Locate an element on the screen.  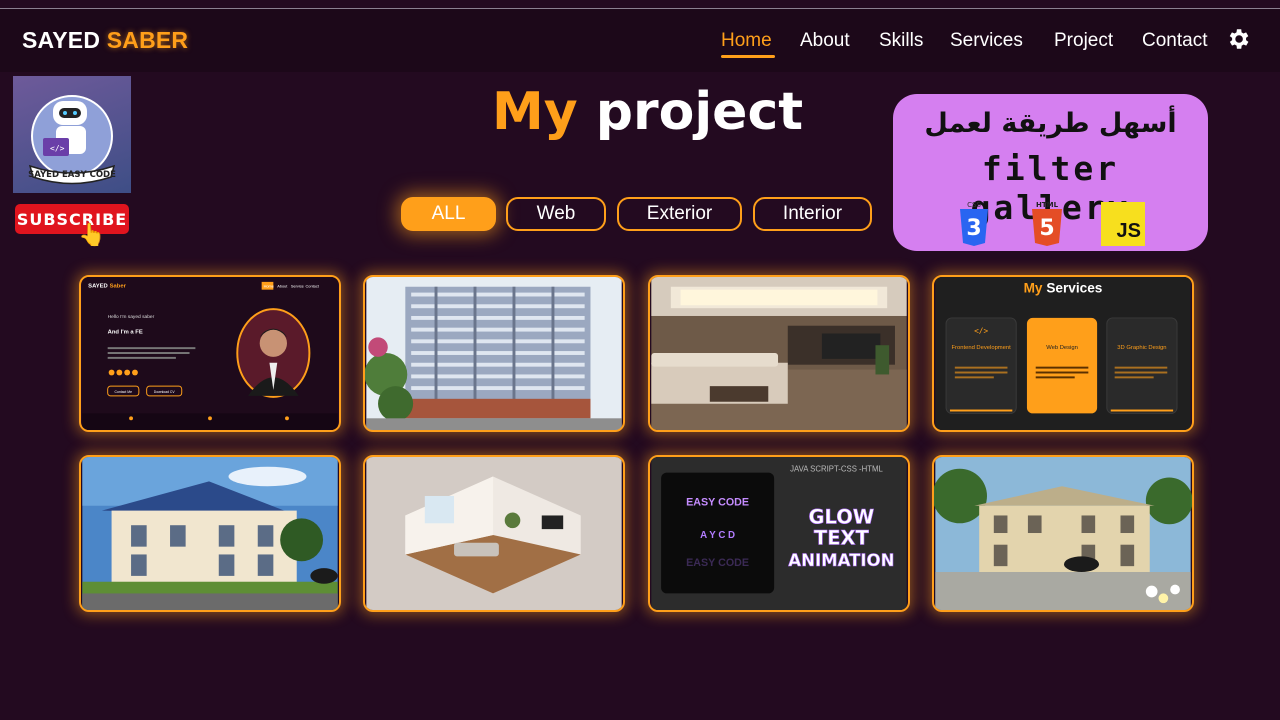
svg-text: GLOW is located at coordinates (841, 516).